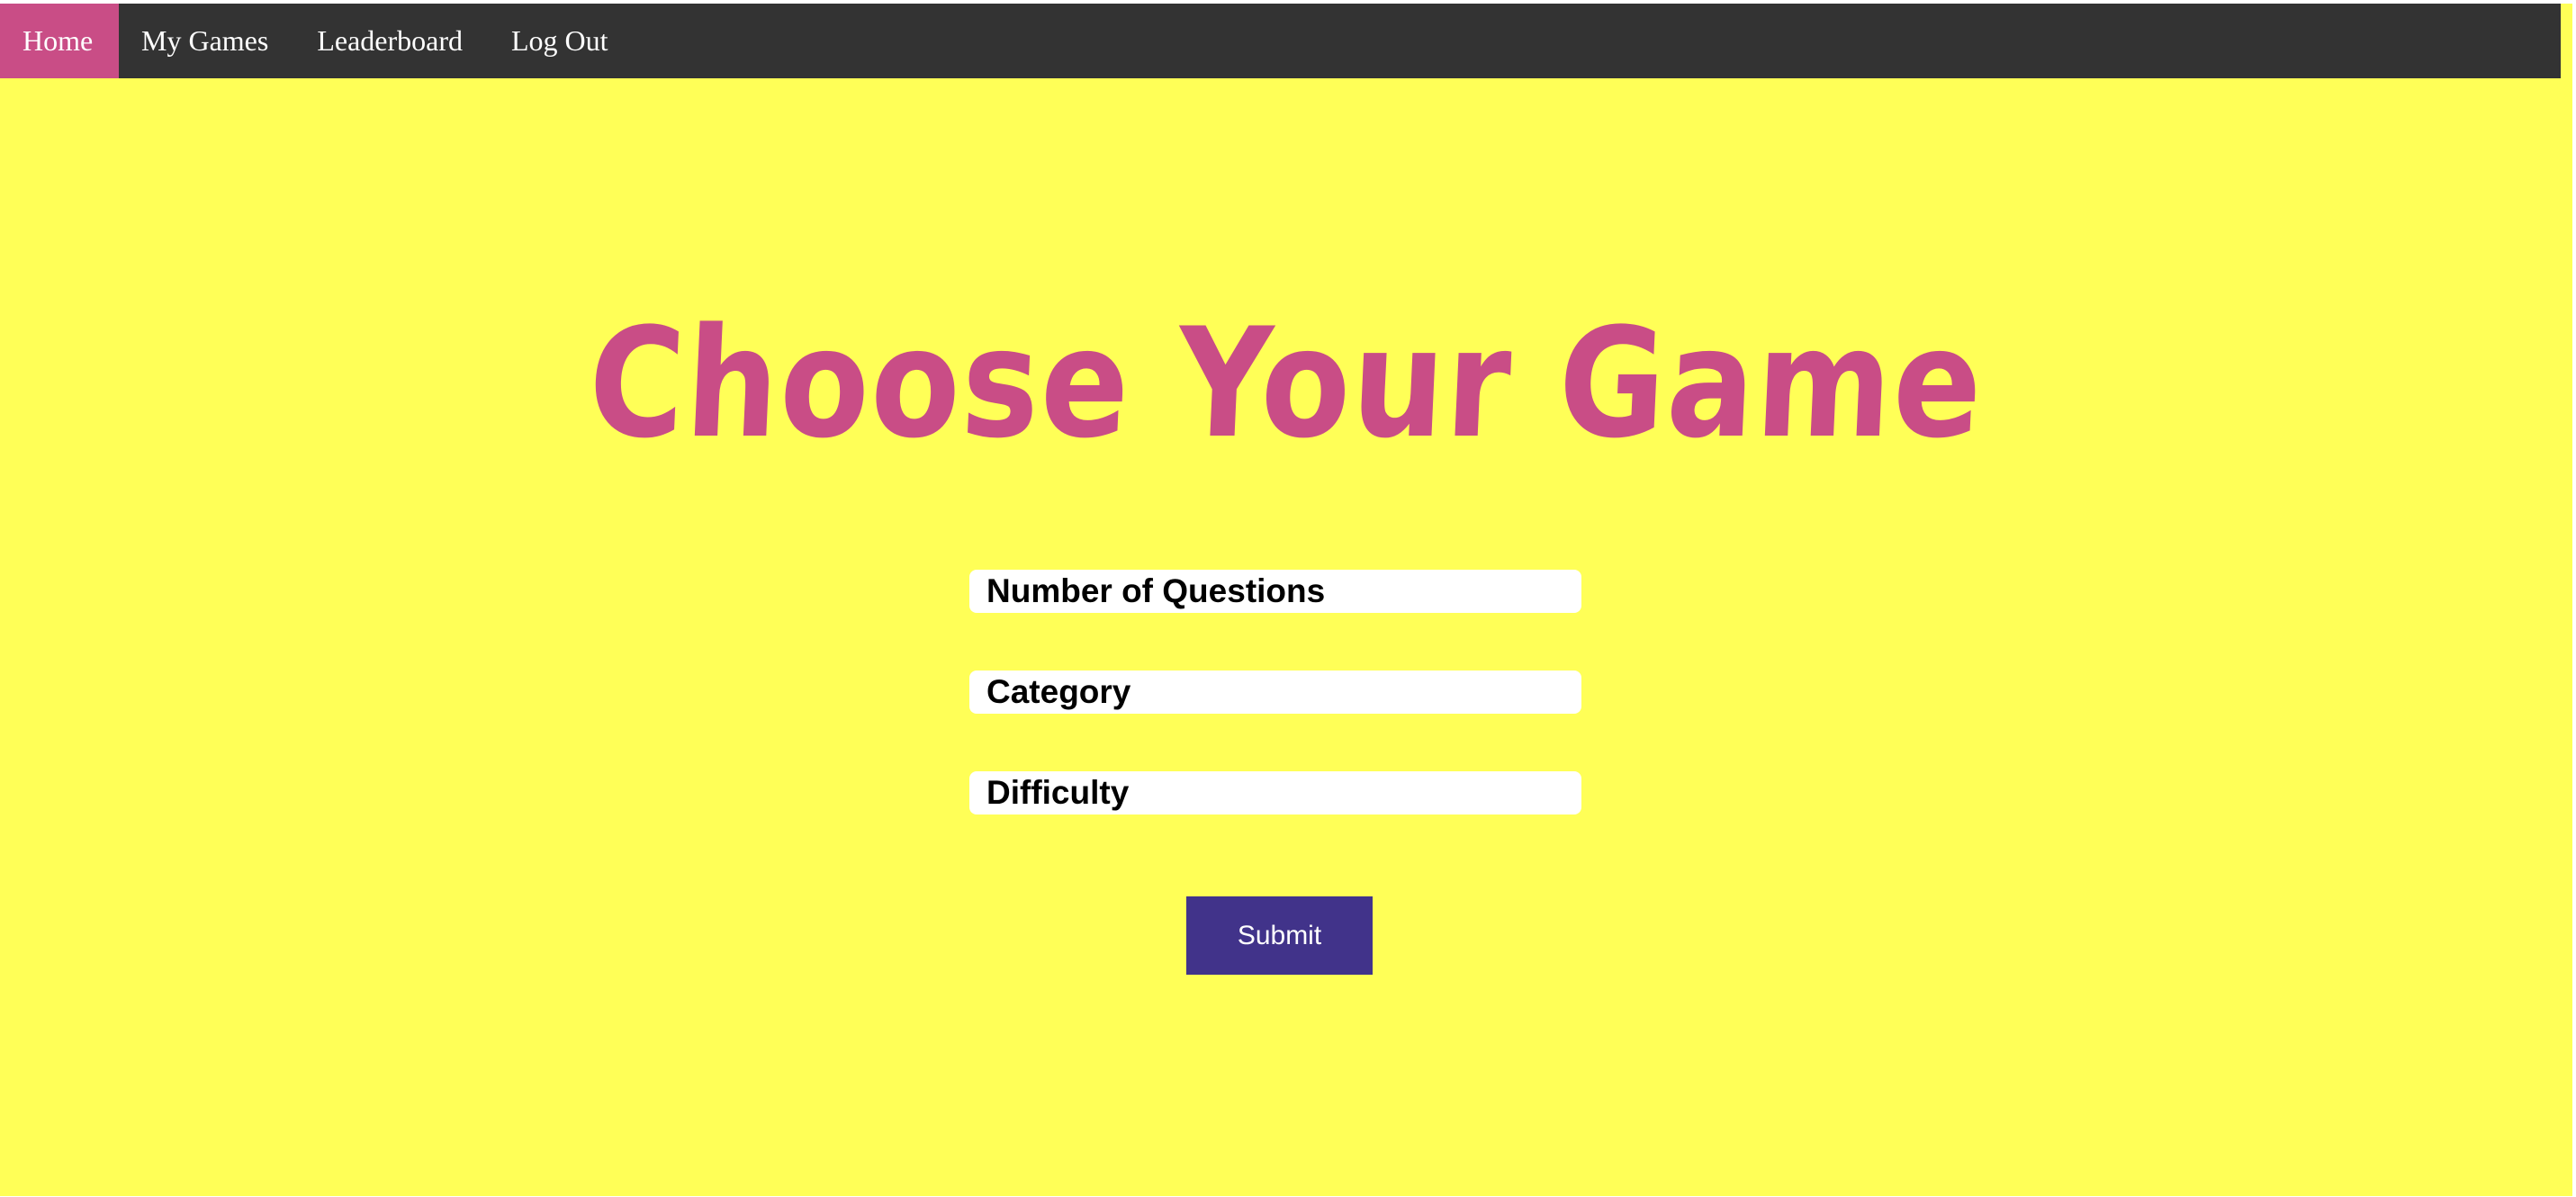 The height and width of the screenshot is (1197, 2576). What do you see at coordinates (1275, 692) in the screenshot?
I see `category-select: Category` at bounding box center [1275, 692].